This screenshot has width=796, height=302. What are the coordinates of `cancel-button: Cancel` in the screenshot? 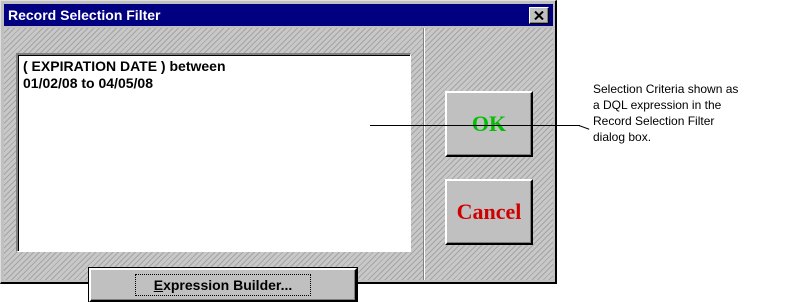 It's located at (489, 212).